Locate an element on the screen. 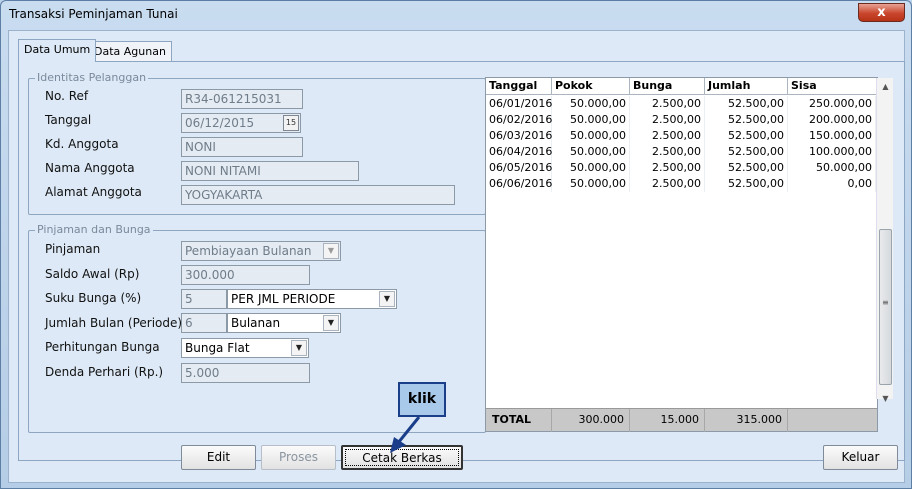  kd-anggota-field: NONI is located at coordinates (242, 147).